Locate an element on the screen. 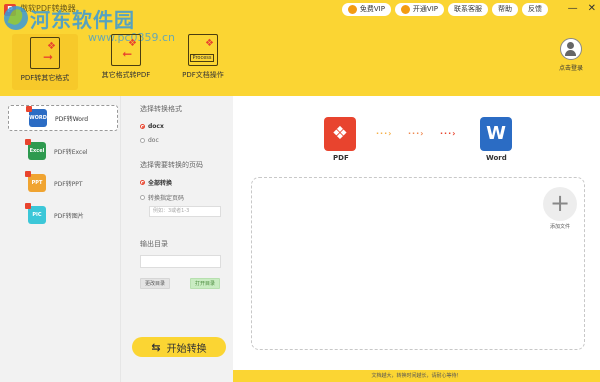 This screenshot has height=382, width=600. sidebar-item-pdf-to-excel: Excel PDF转Excel is located at coordinates (63, 151).